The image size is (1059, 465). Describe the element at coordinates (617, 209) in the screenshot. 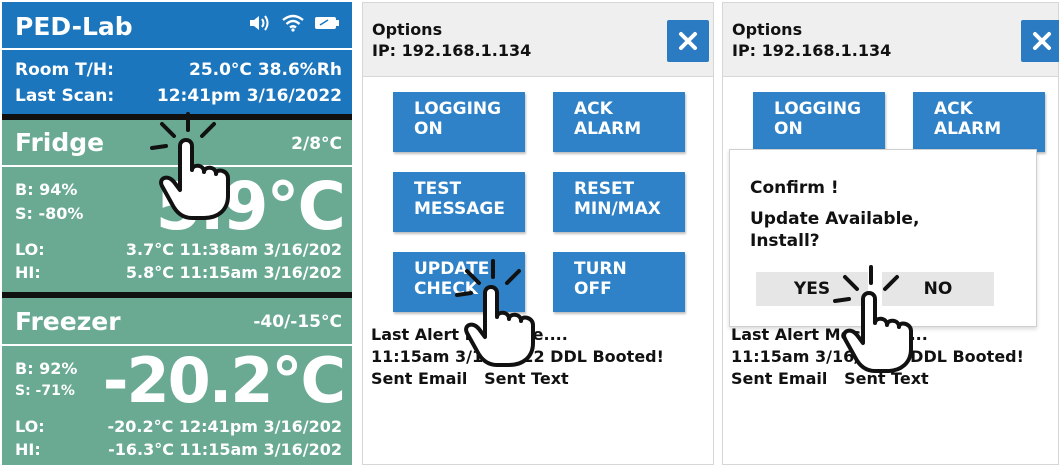

I see `button-label: MIN/MAX` at that location.